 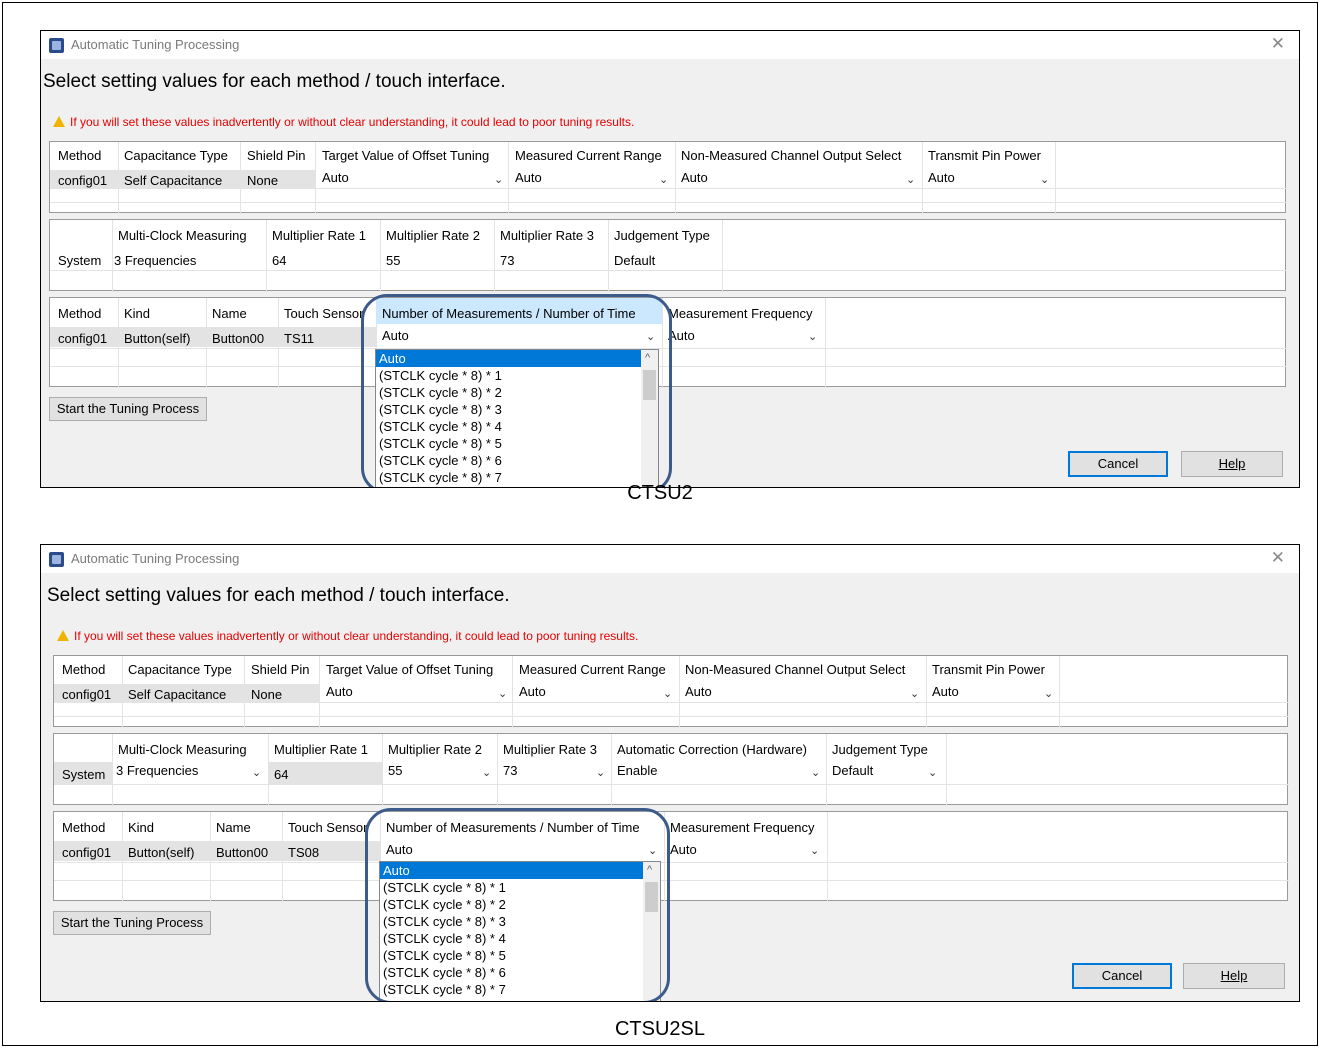 I want to click on measurement-frequency-select: Auto, so click(x=681, y=849).